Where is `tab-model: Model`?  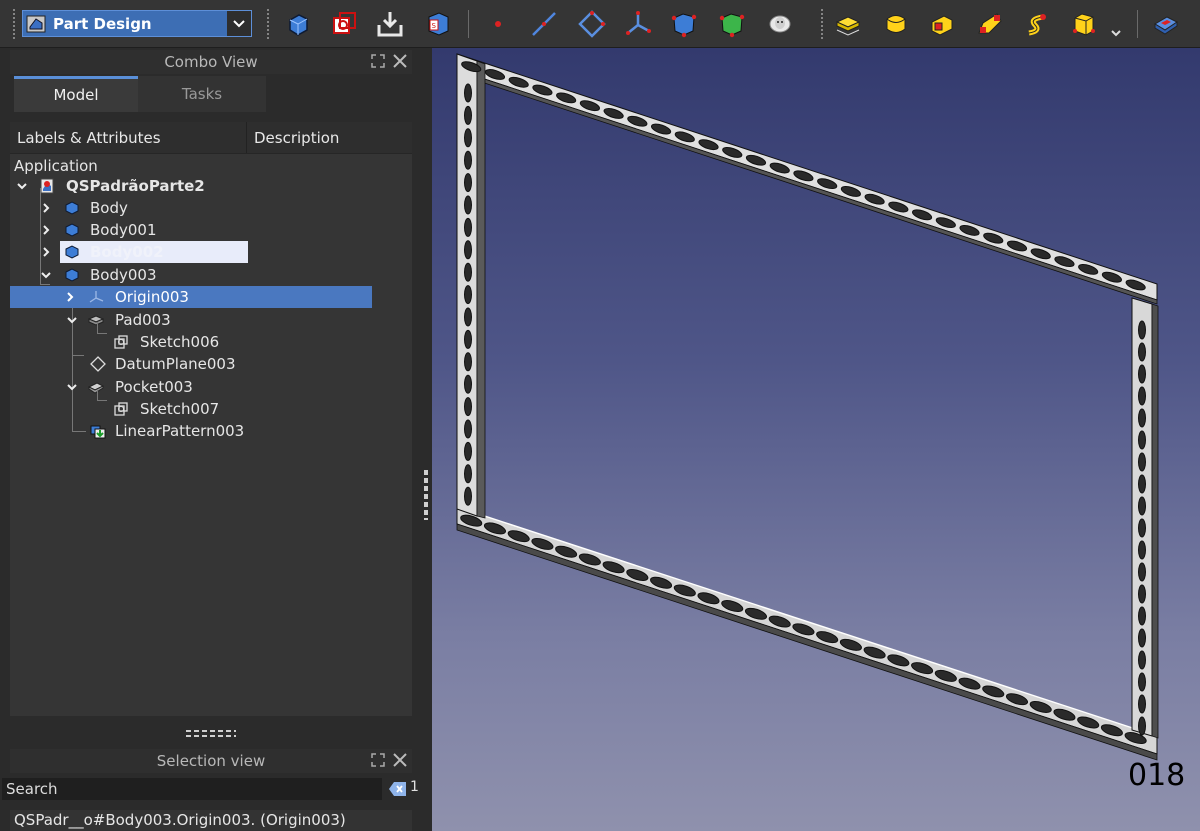
tab-model: Model is located at coordinates (76, 94).